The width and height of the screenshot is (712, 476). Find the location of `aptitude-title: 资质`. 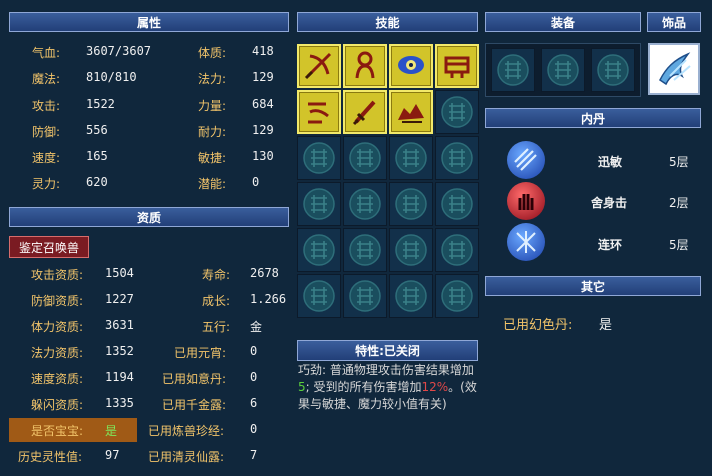

aptitude-title: 资质 is located at coordinates (148, 217).